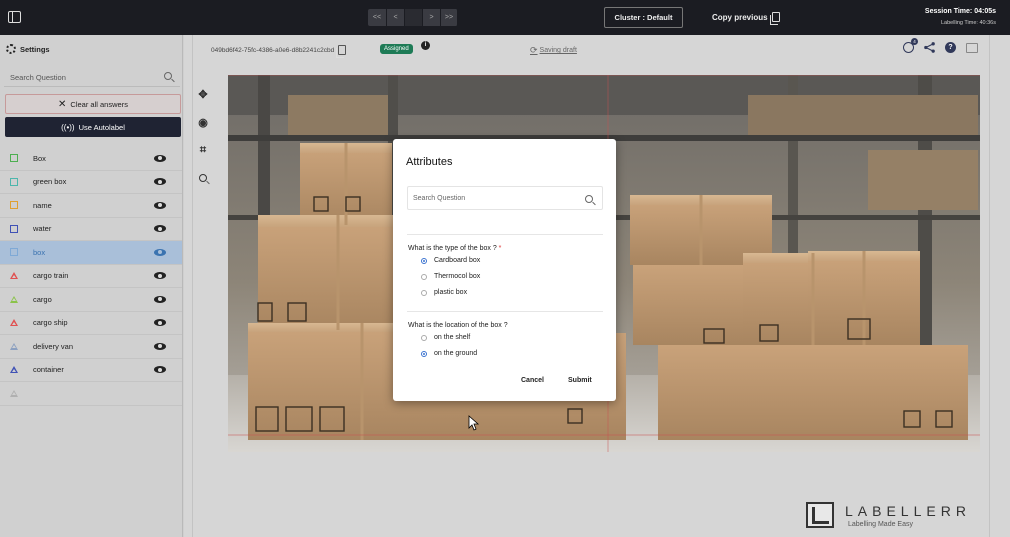 The image size is (1010, 537). What do you see at coordinates (377, 17) in the screenshot?
I see `first-image-button: <<` at bounding box center [377, 17].